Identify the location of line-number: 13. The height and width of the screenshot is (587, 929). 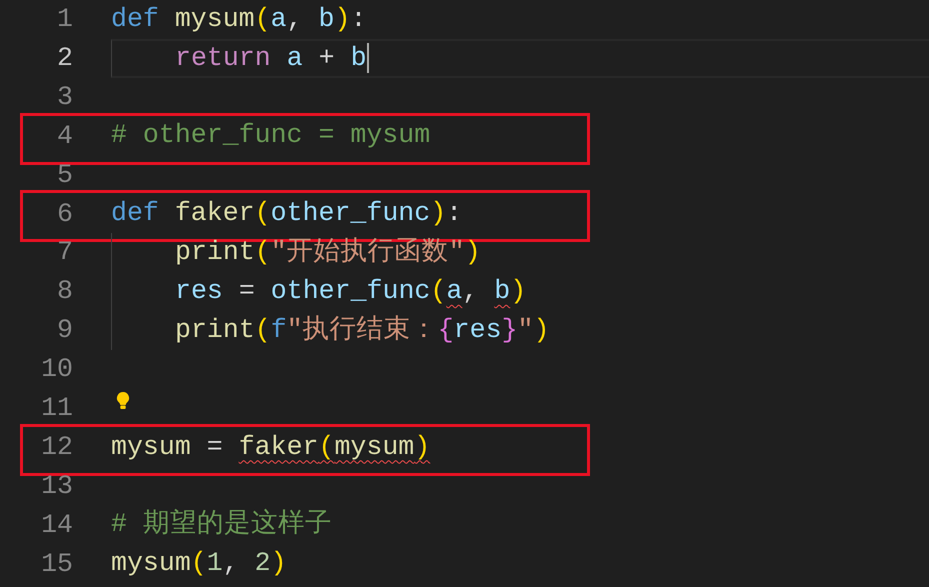
(56, 486).